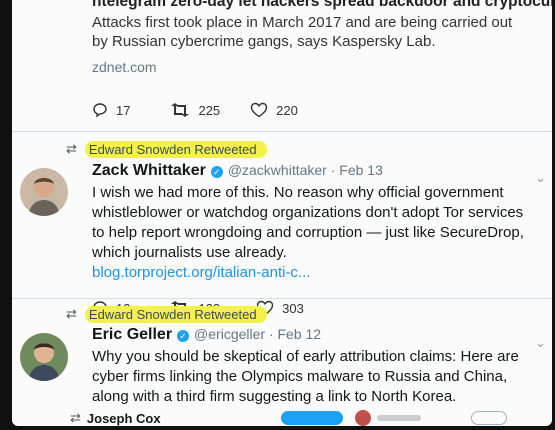  What do you see at coordinates (149, 171) in the screenshot?
I see `author-name: Zack Whittaker` at bounding box center [149, 171].